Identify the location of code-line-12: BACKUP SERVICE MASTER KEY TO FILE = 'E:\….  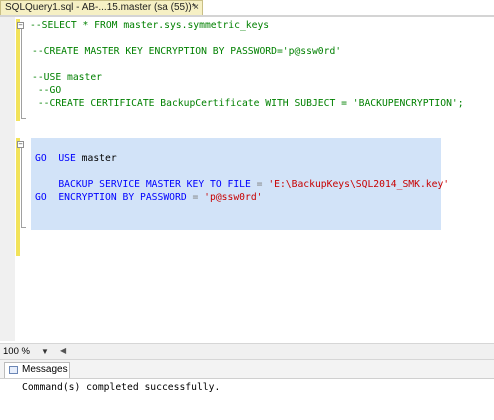
(242, 177).